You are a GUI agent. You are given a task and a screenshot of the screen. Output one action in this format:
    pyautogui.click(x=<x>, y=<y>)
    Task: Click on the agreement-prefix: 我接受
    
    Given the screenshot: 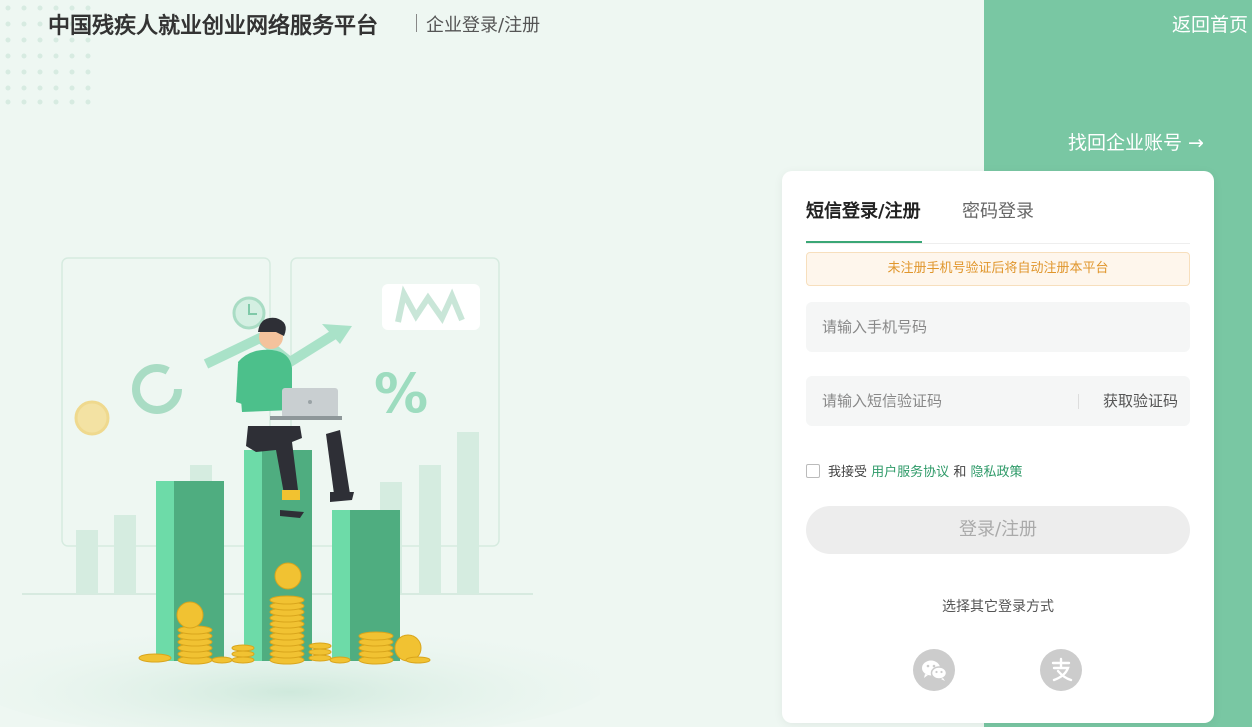 What is the action you would take?
    pyautogui.click(x=848, y=472)
    